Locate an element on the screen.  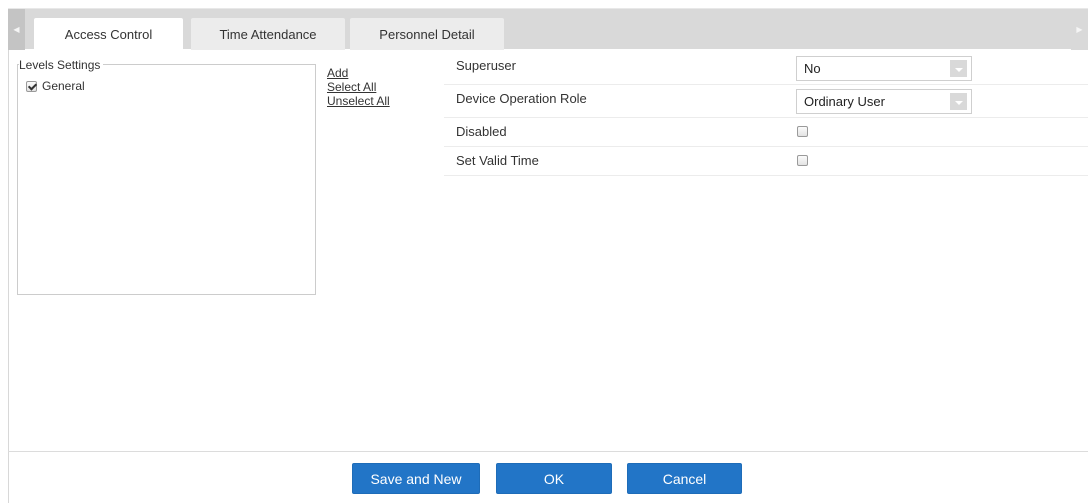
tab-scroll-right-icon: ▶ is located at coordinates (1079, 29).